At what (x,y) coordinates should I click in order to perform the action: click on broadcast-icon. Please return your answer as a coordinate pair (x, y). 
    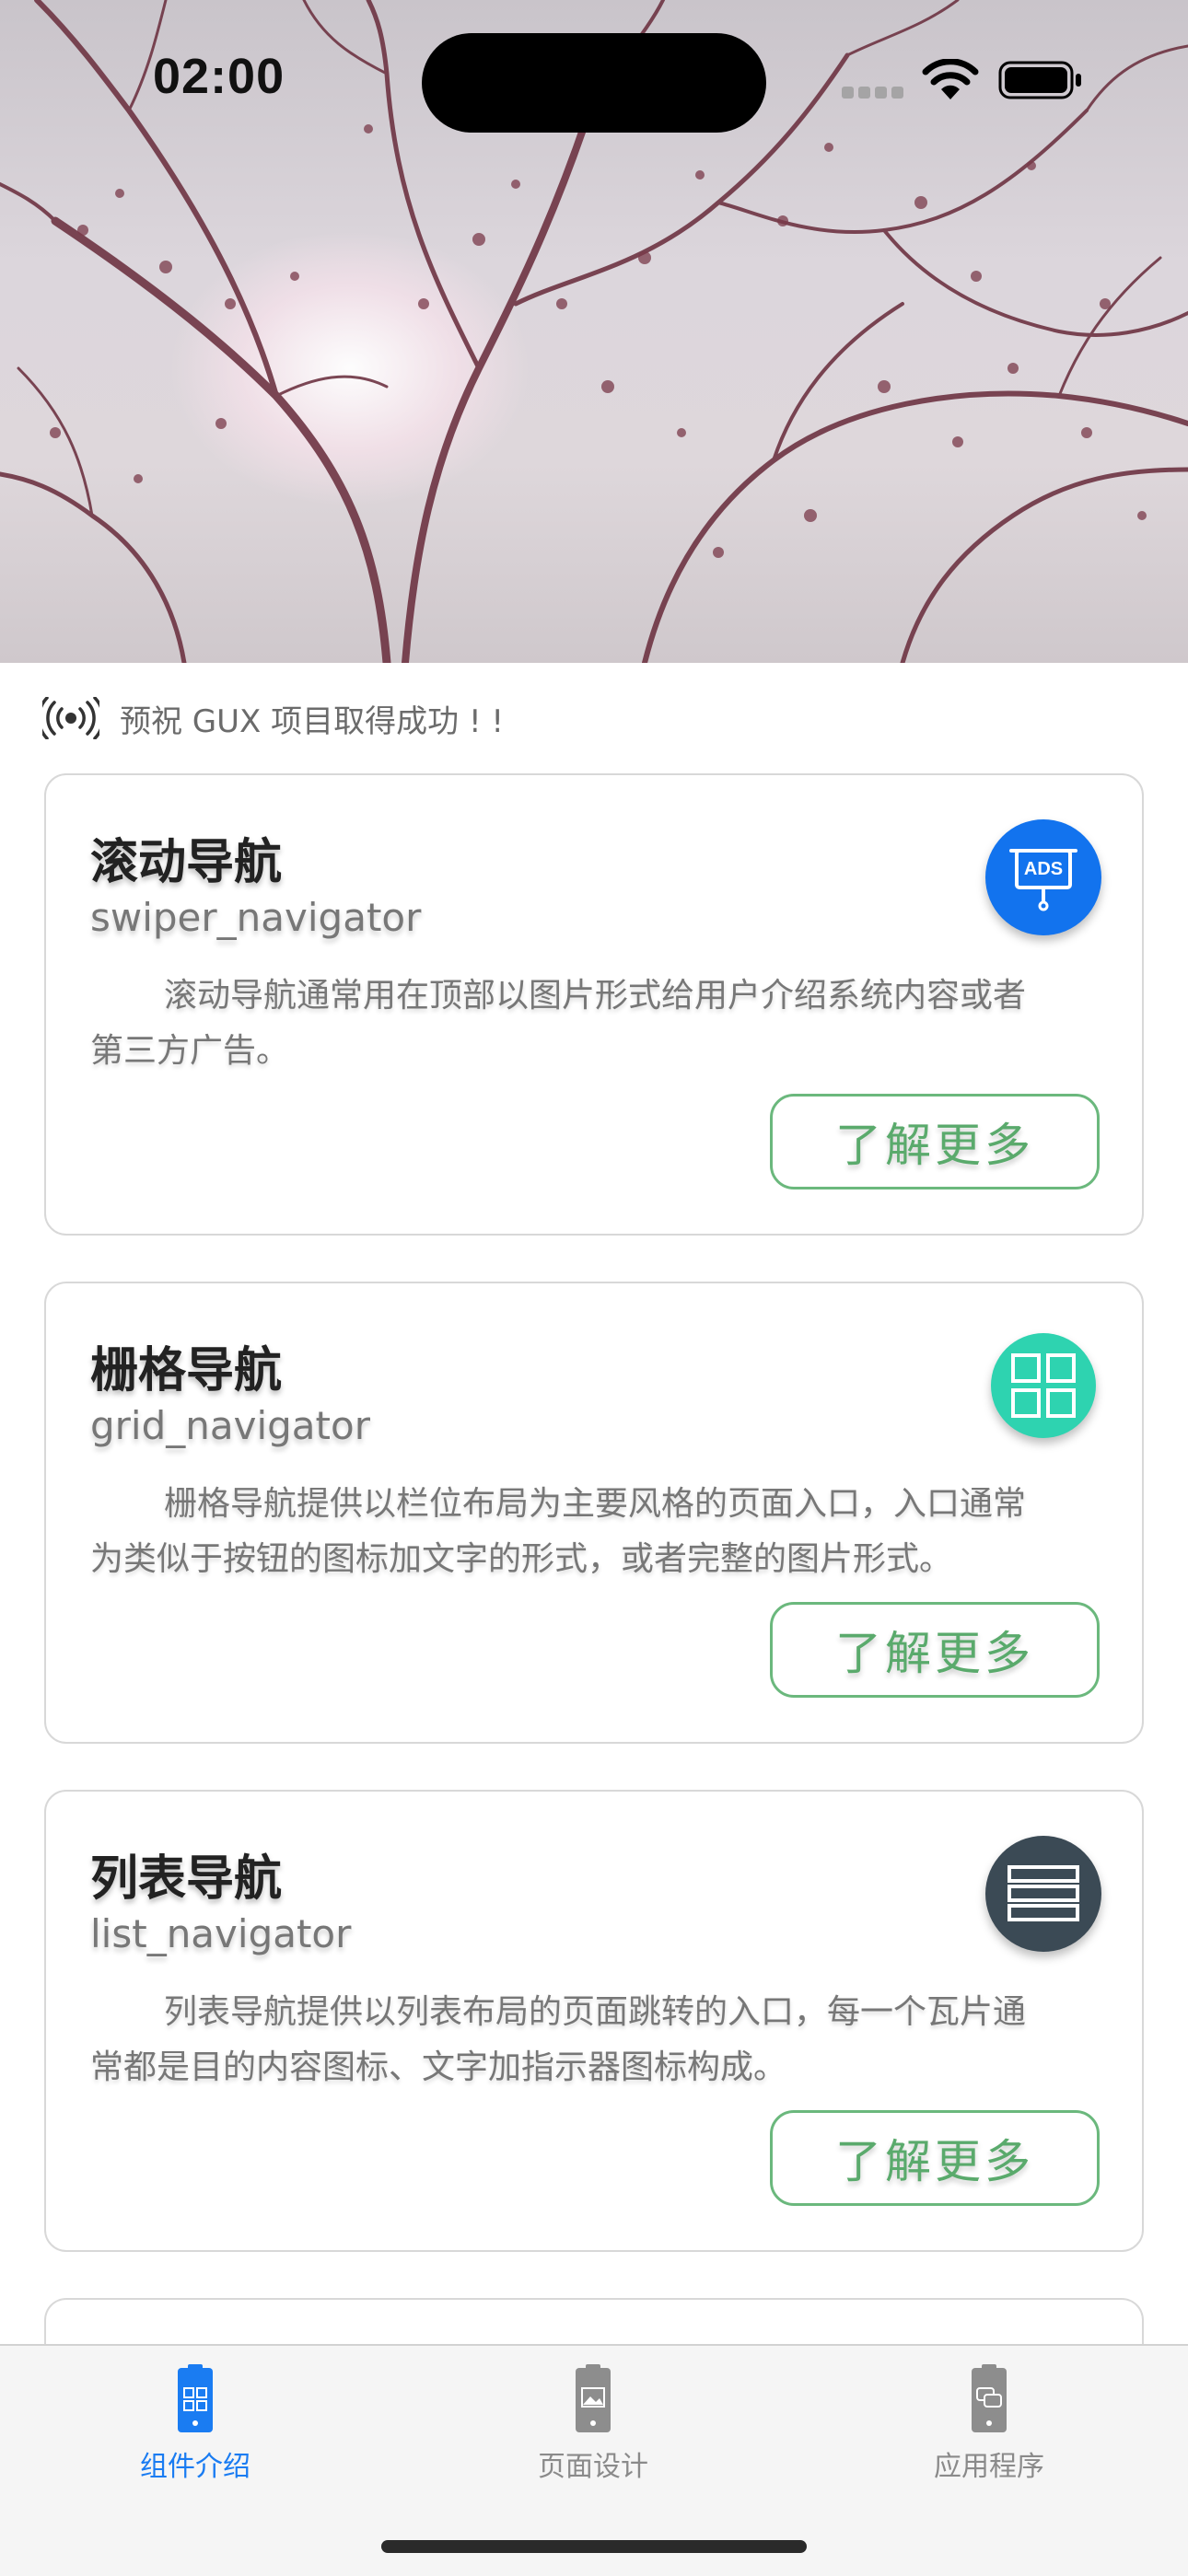
    Looking at the image, I should click on (70, 718).